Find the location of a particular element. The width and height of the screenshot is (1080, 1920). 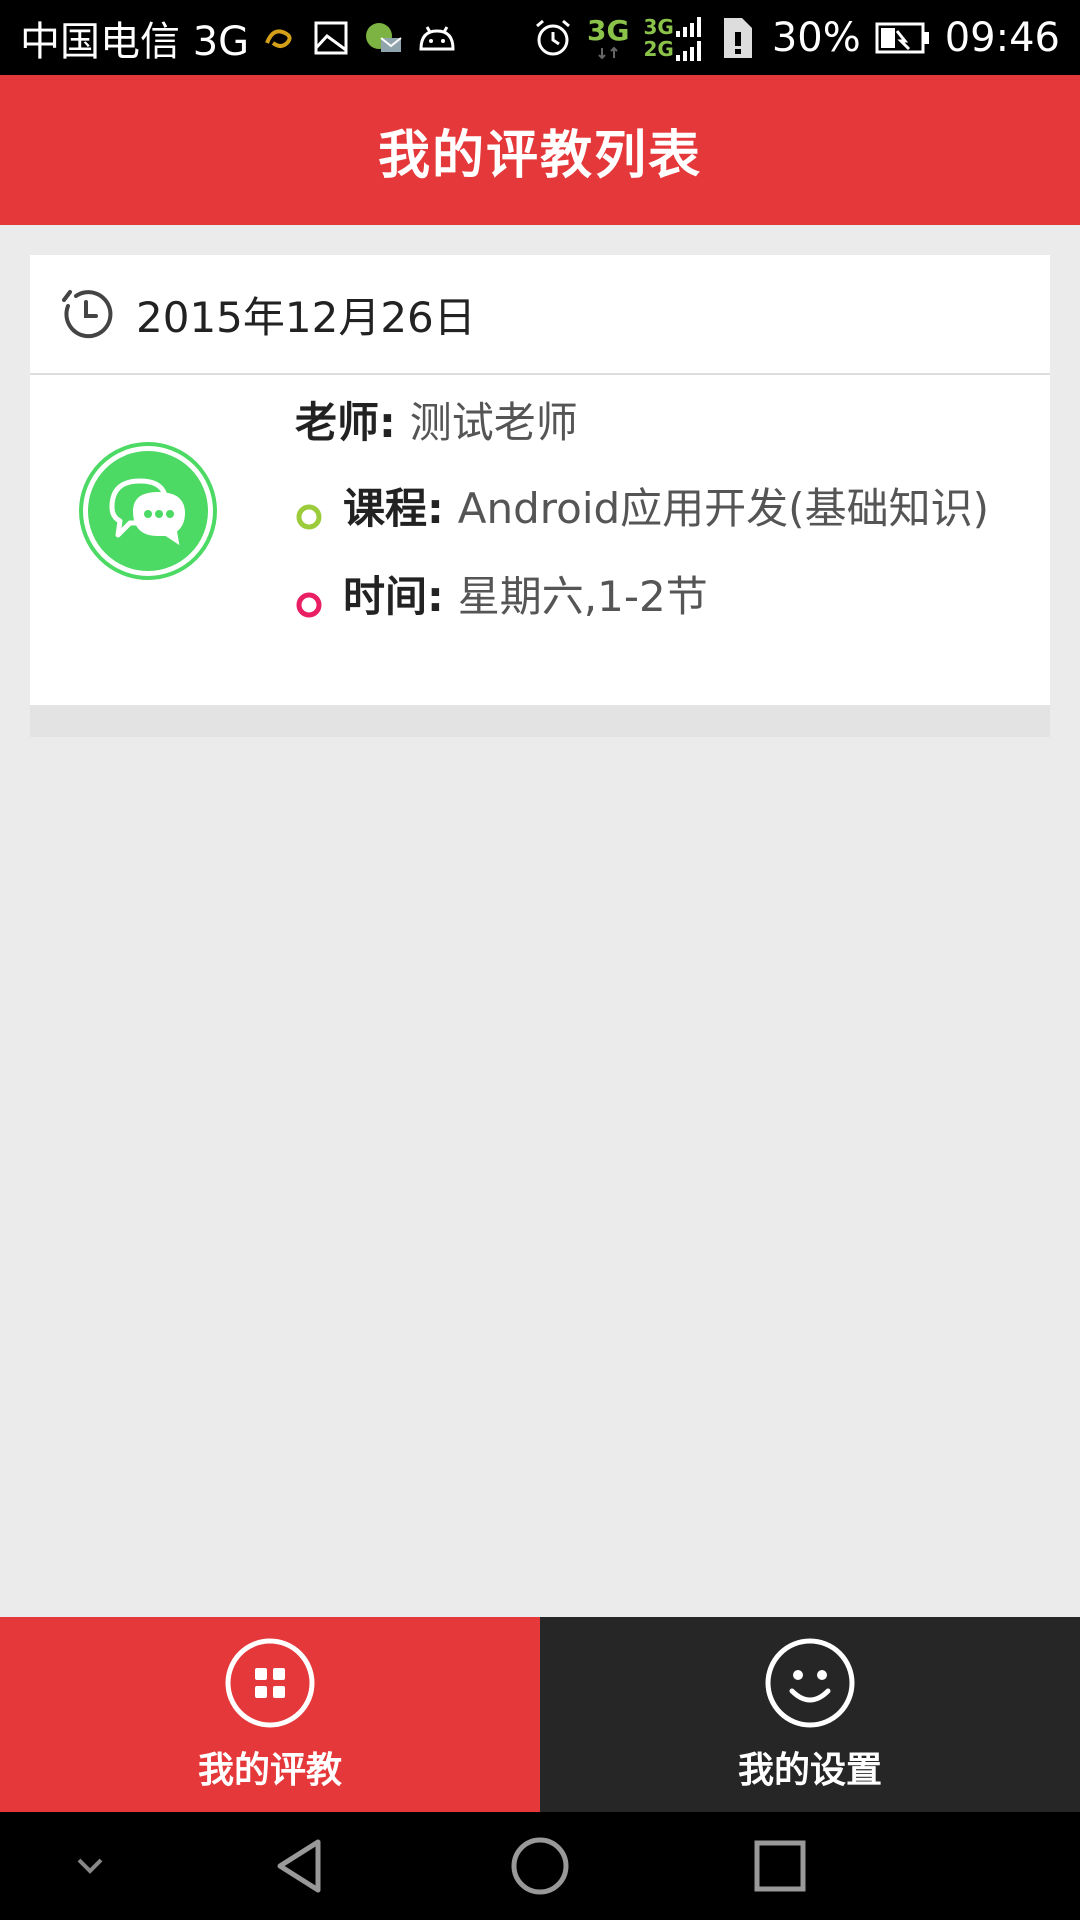

tab-my-evaluations-label: 我的评教 is located at coordinates (269, 1770).